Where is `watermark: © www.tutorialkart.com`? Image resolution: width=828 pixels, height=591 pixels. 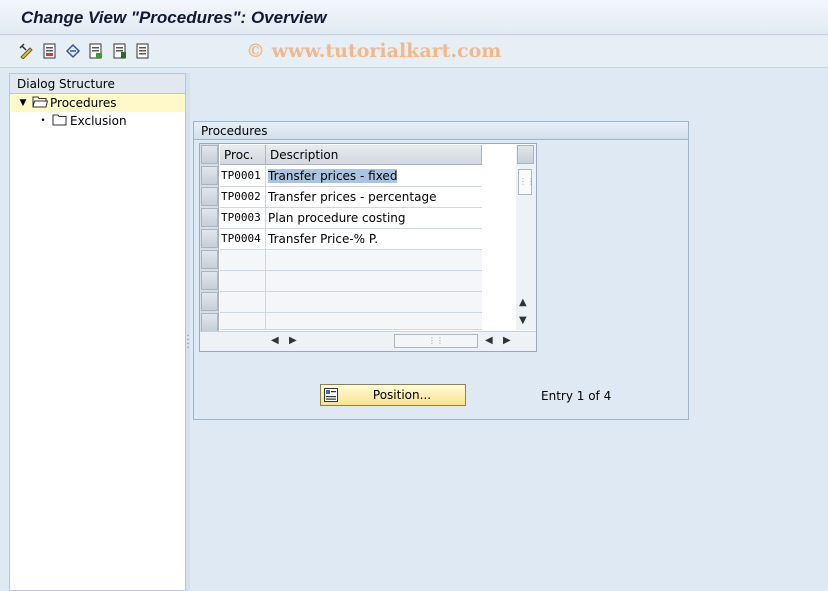
watermark: © www.tutorialkart.com is located at coordinates (374, 51).